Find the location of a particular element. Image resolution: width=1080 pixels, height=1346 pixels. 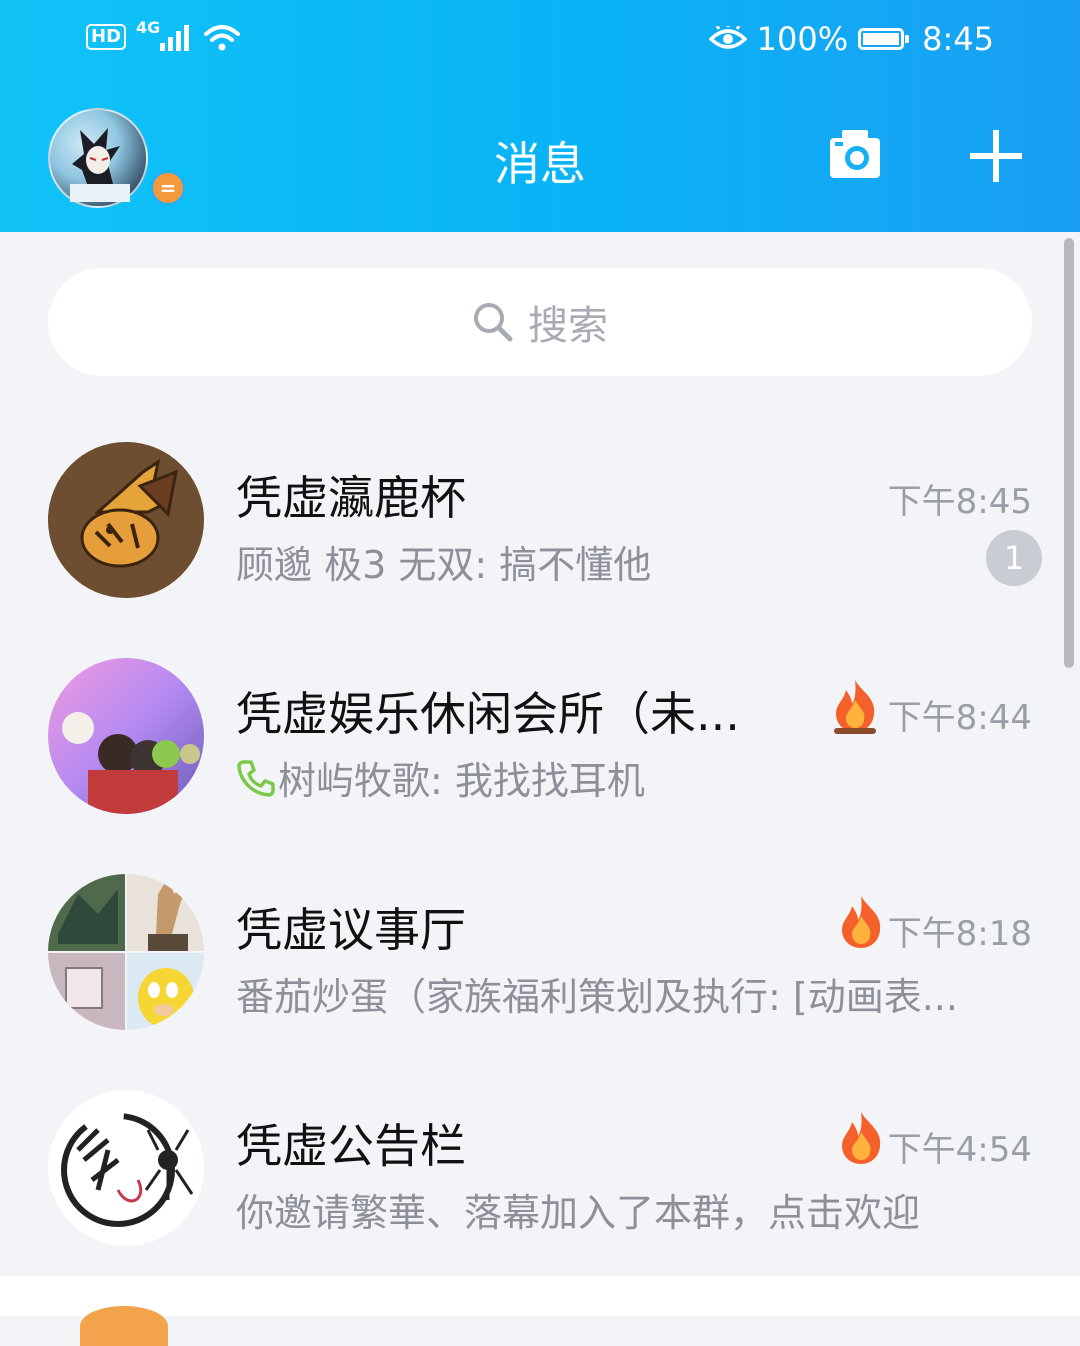

wifi-icon is located at coordinates (222, 38).